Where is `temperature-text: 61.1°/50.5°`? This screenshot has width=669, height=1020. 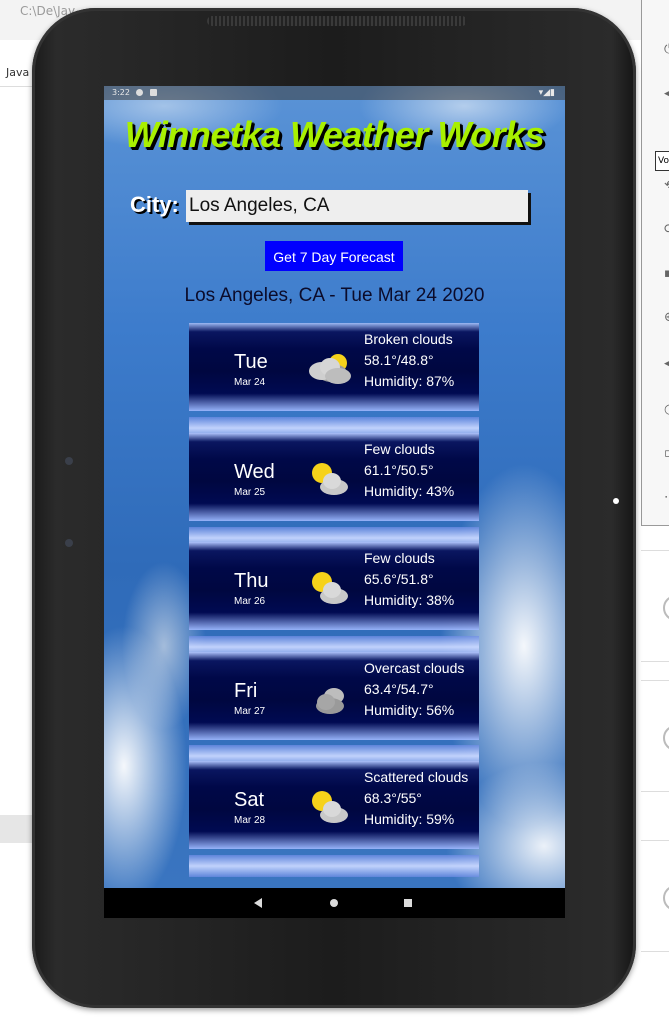
temperature-text: 61.1°/50.5° is located at coordinates (399, 470).